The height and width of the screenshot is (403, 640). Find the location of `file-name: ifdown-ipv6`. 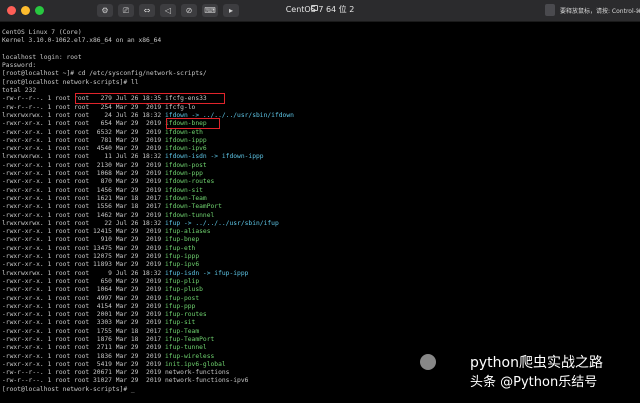

file-name: ifdown-ipv6 is located at coordinates (186, 149).